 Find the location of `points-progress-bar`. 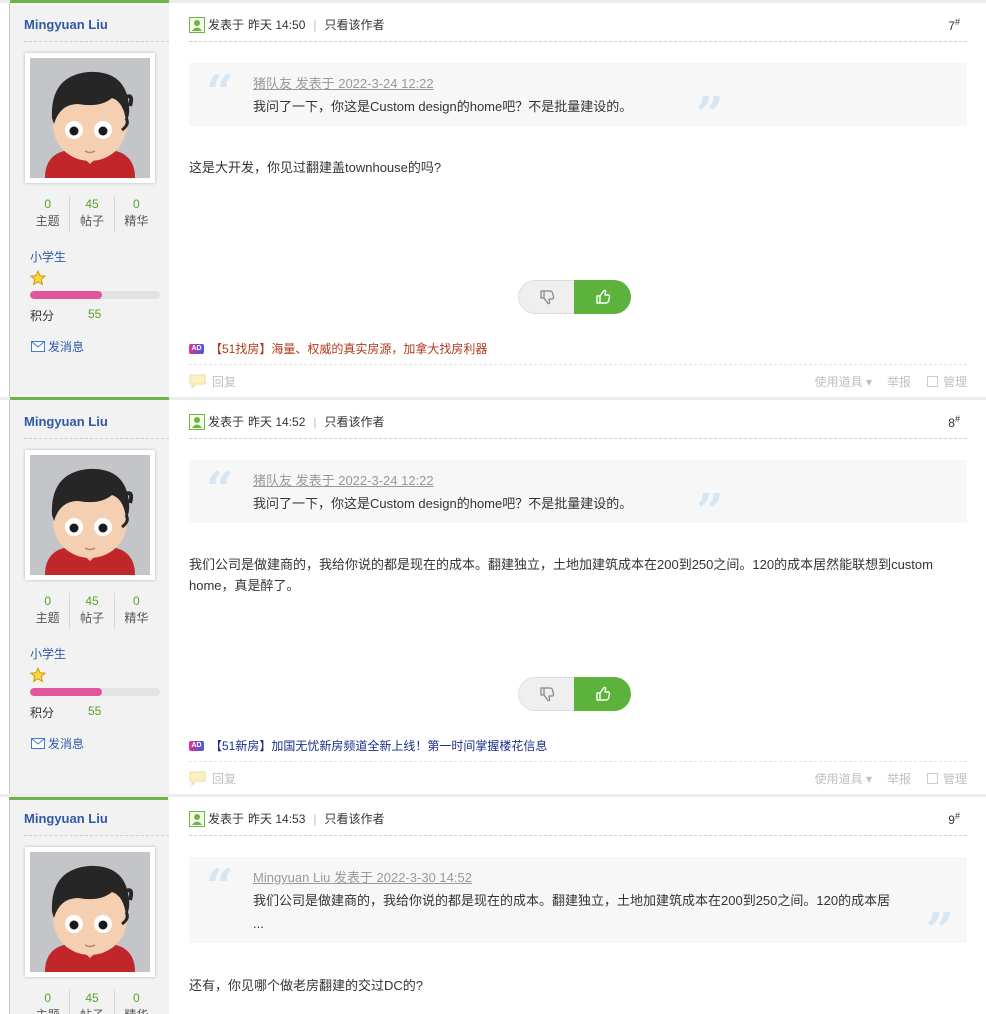

points-progress-bar is located at coordinates (95, 692).